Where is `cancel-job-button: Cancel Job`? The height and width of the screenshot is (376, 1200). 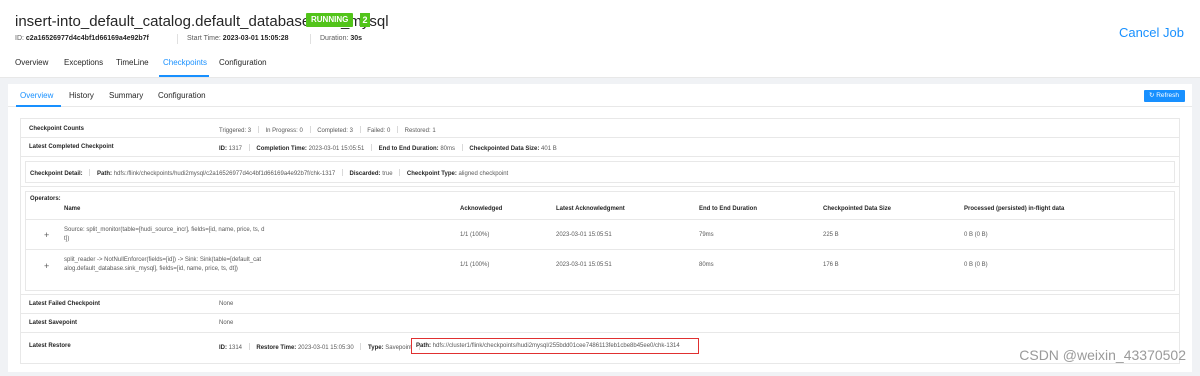 cancel-job-button: Cancel Job is located at coordinates (1151, 32).